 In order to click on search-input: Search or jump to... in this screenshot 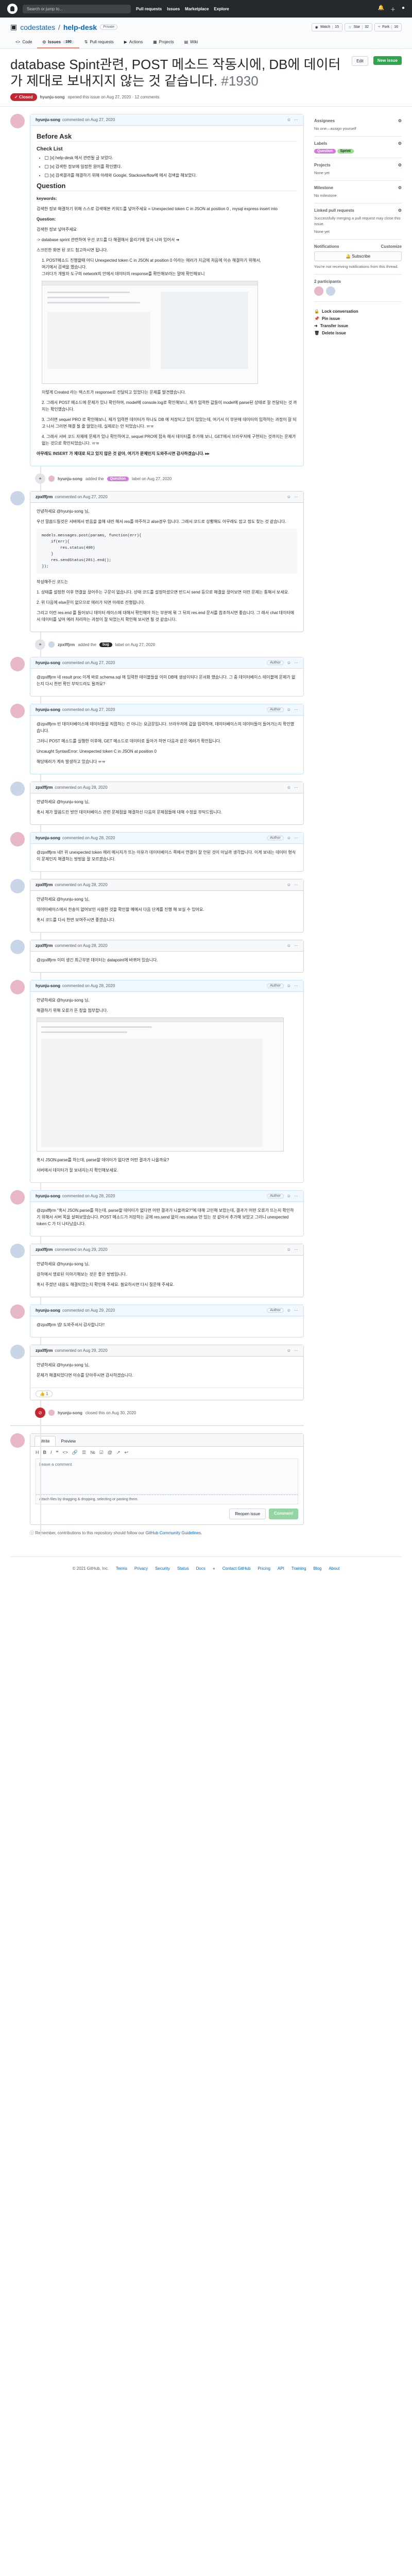, I will do `click(77, 8)`.